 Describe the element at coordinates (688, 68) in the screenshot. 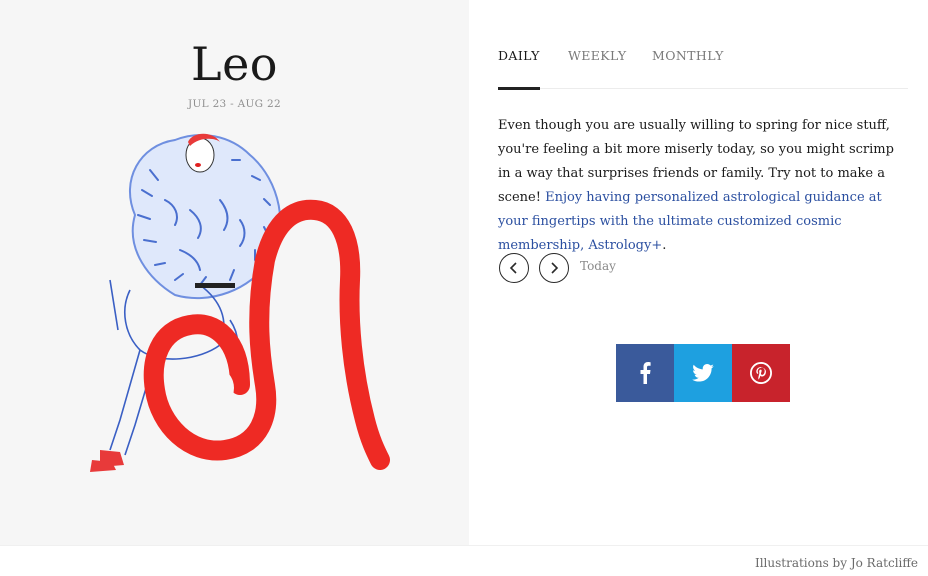

I see `tab-monthly: MONTHLY` at that location.